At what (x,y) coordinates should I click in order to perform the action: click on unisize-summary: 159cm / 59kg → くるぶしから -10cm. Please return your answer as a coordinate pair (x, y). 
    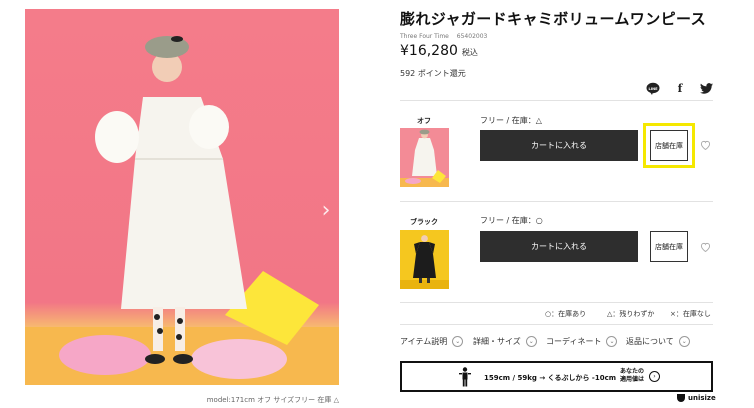
    Looking at the image, I should click on (550, 378).